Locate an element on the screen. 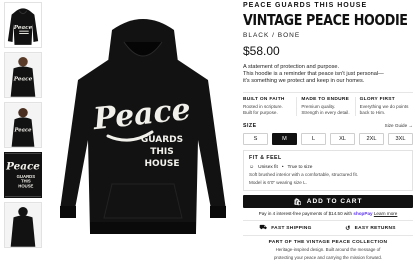  thumbnail-model-2: Peace is located at coordinates (23, 125).